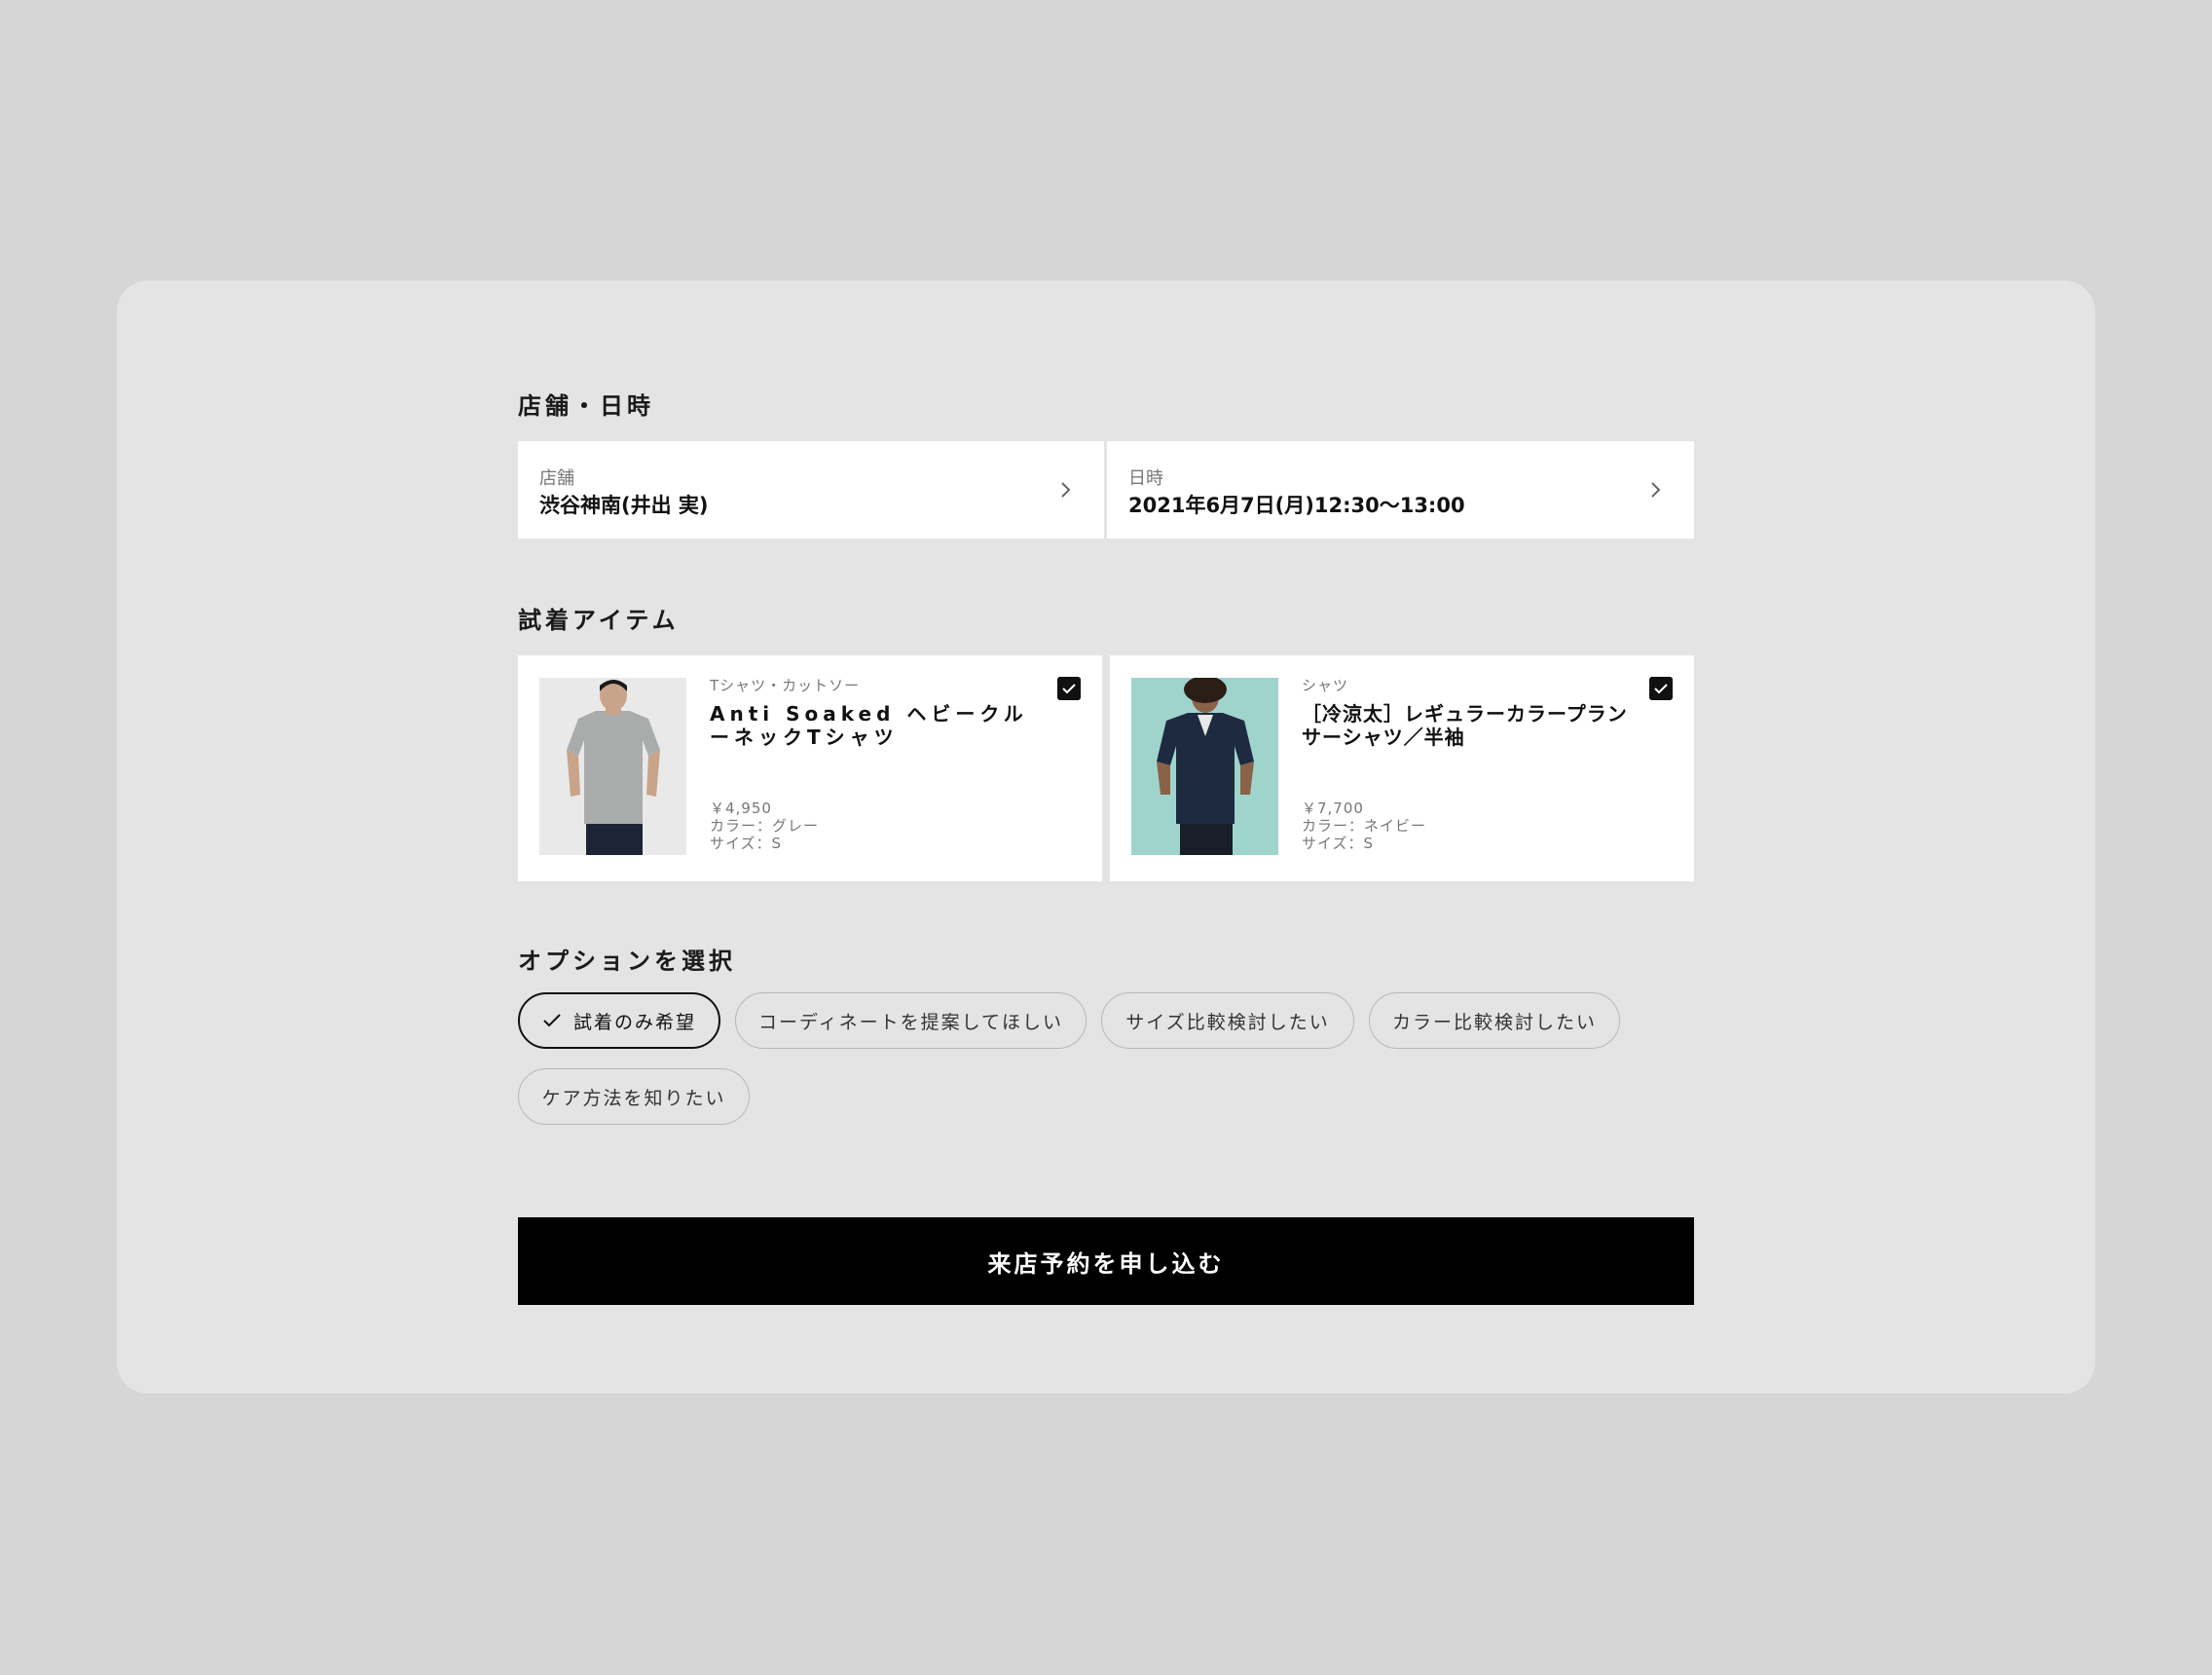 This screenshot has height=1675, width=2212. What do you see at coordinates (586, 406) in the screenshot?
I see `store-datetime-heading: 店舗・日時` at bounding box center [586, 406].